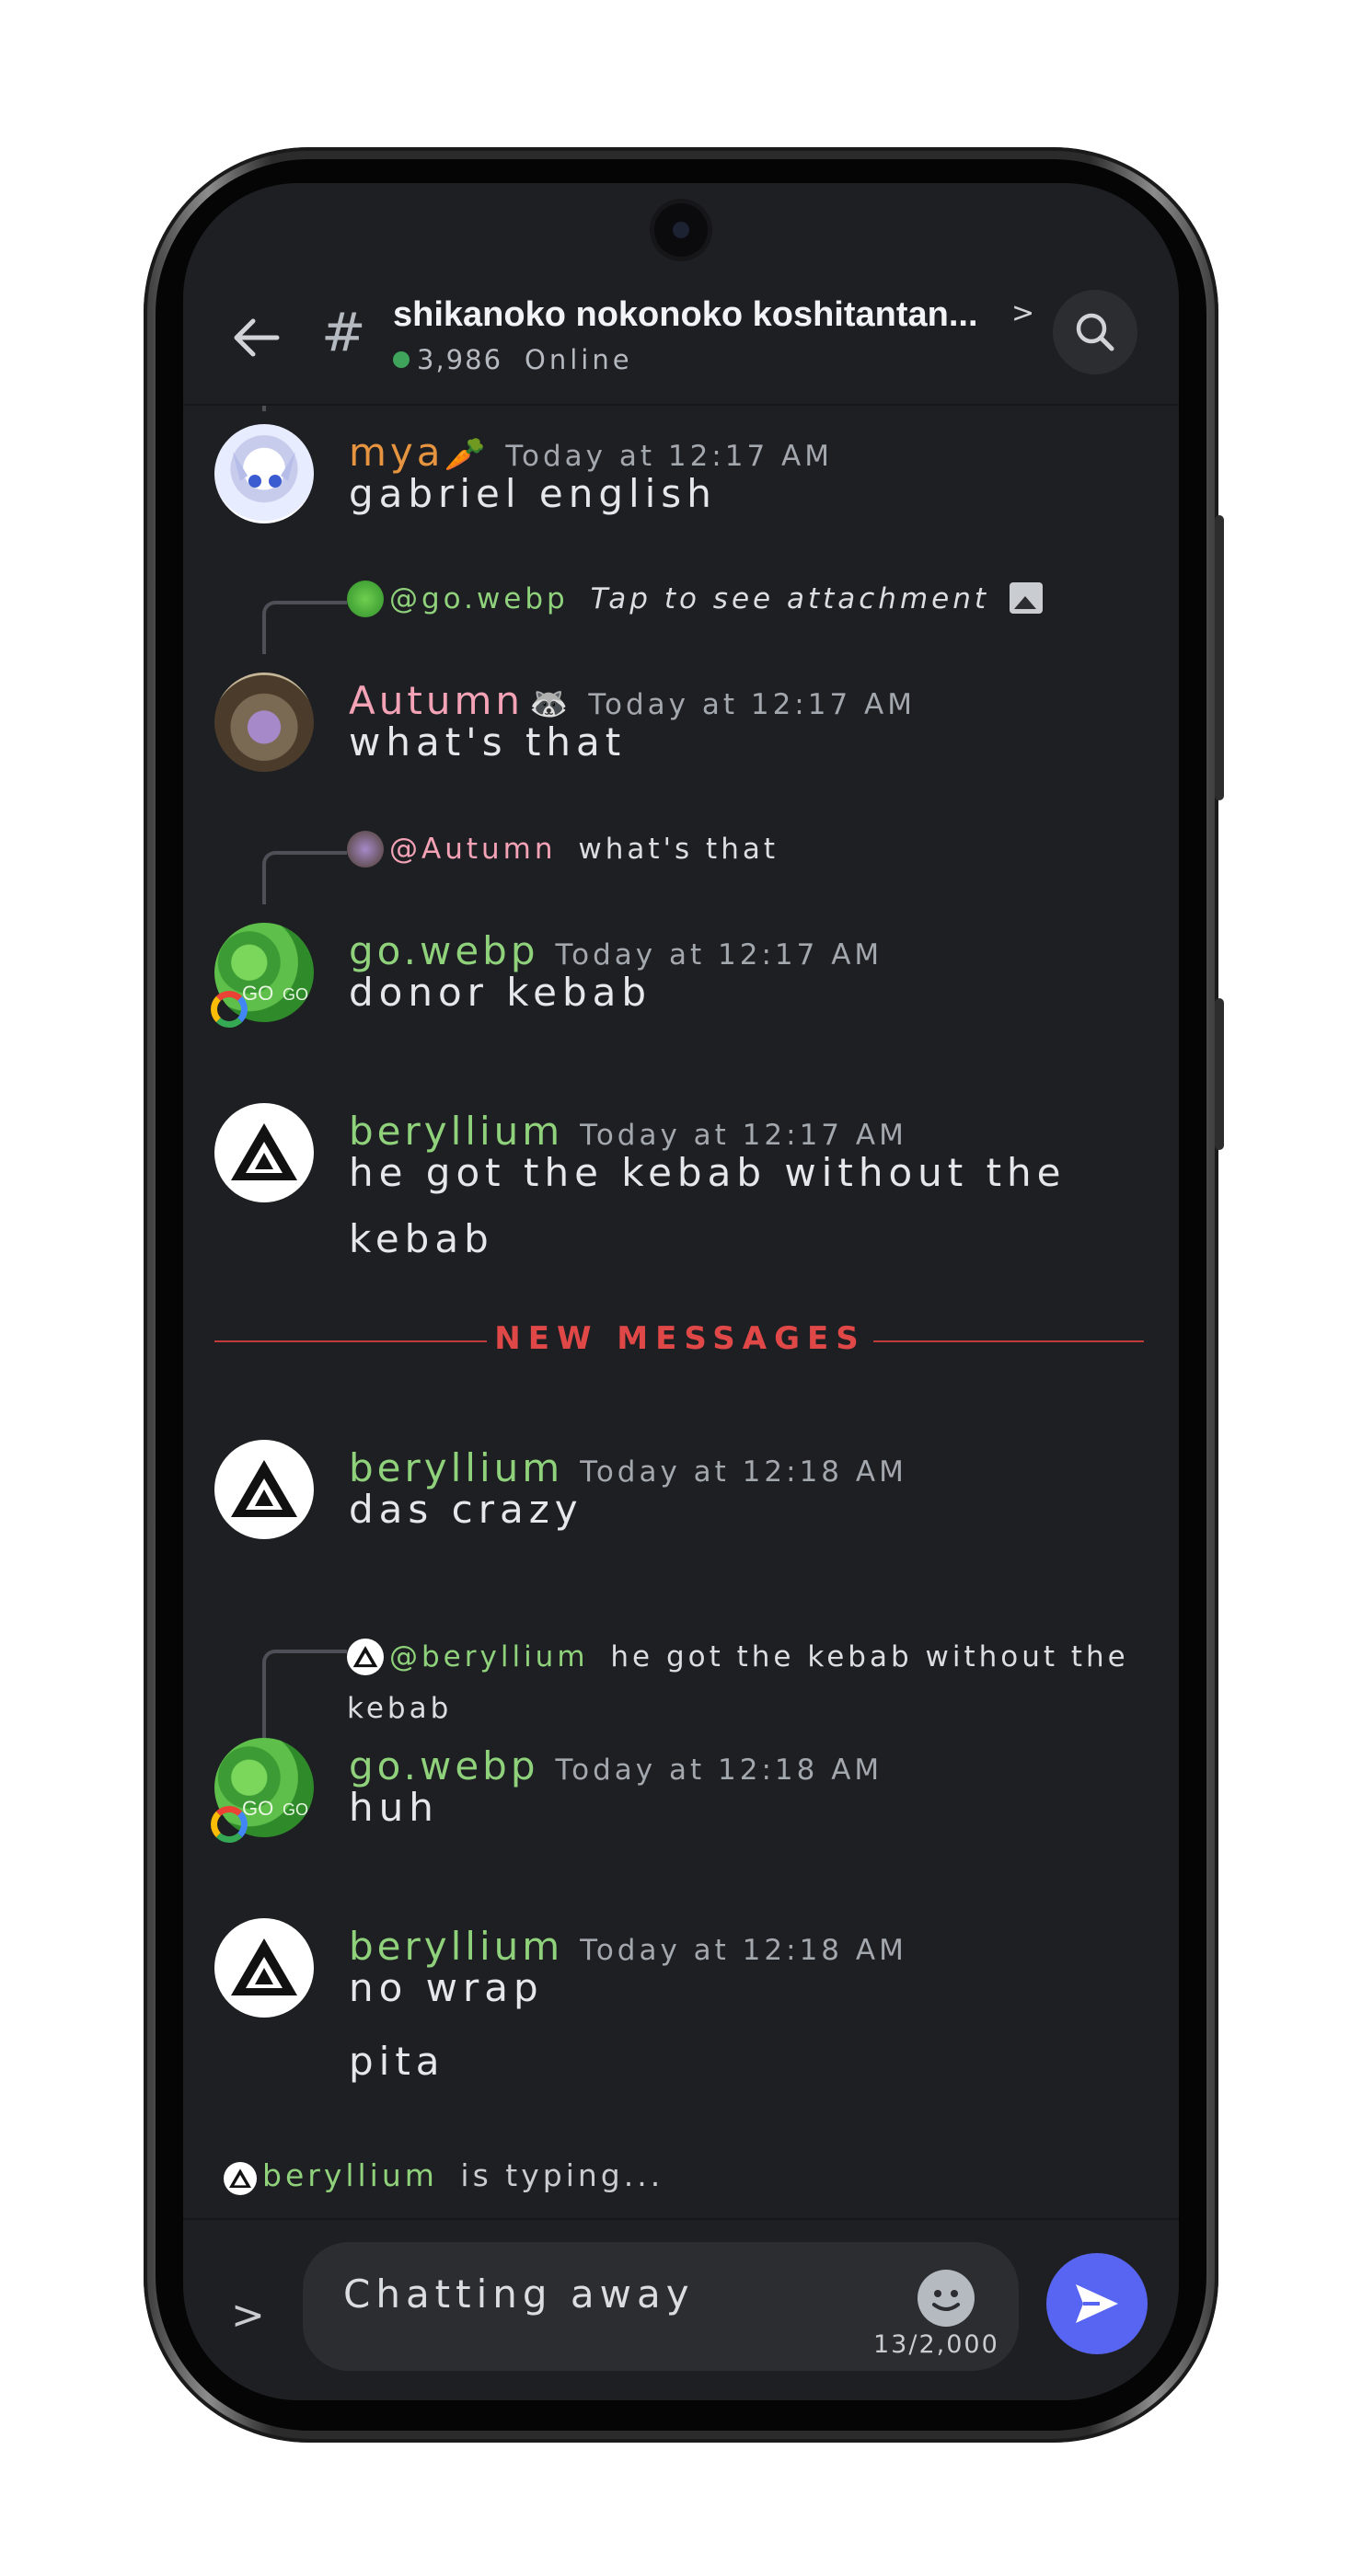  What do you see at coordinates (501, 993) in the screenshot?
I see `message-text: donor kebab` at bounding box center [501, 993].